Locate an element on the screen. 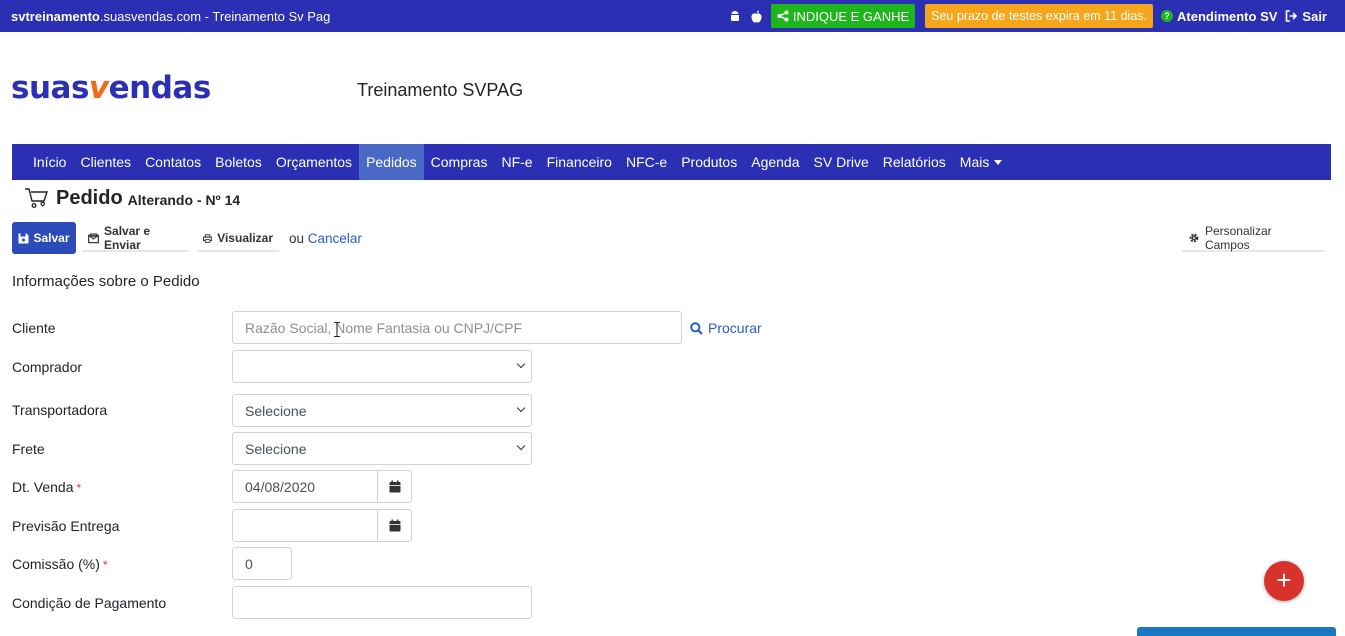 The width and height of the screenshot is (1345, 636). page-title-text: Pedido is located at coordinates (89, 197).